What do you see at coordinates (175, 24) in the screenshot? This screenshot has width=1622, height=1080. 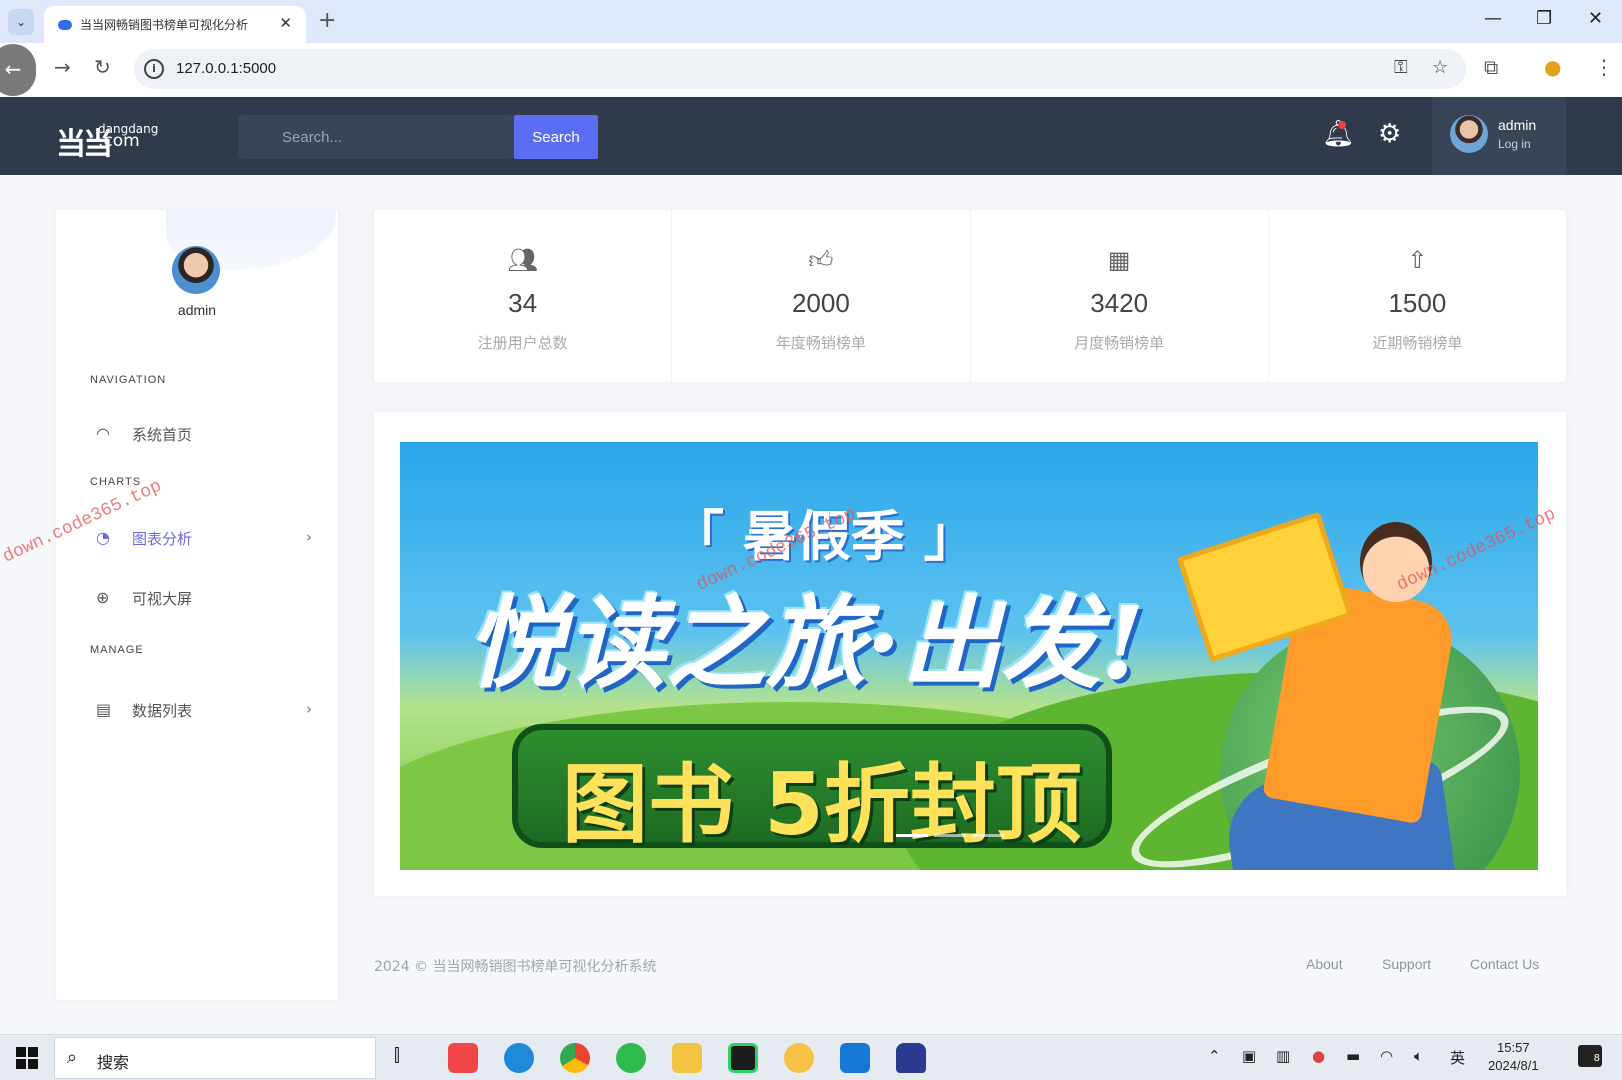 I see `browser-tab: 当当网畅销图书榜单可视化分析 ✕` at bounding box center [175, 24].